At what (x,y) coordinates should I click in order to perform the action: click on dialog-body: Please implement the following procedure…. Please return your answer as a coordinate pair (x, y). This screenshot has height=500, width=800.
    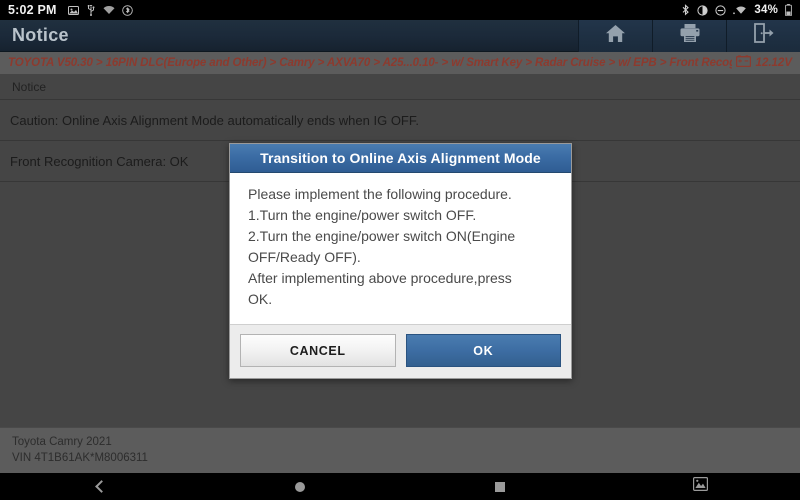
    Looking at the image, I should click on (400, 248).